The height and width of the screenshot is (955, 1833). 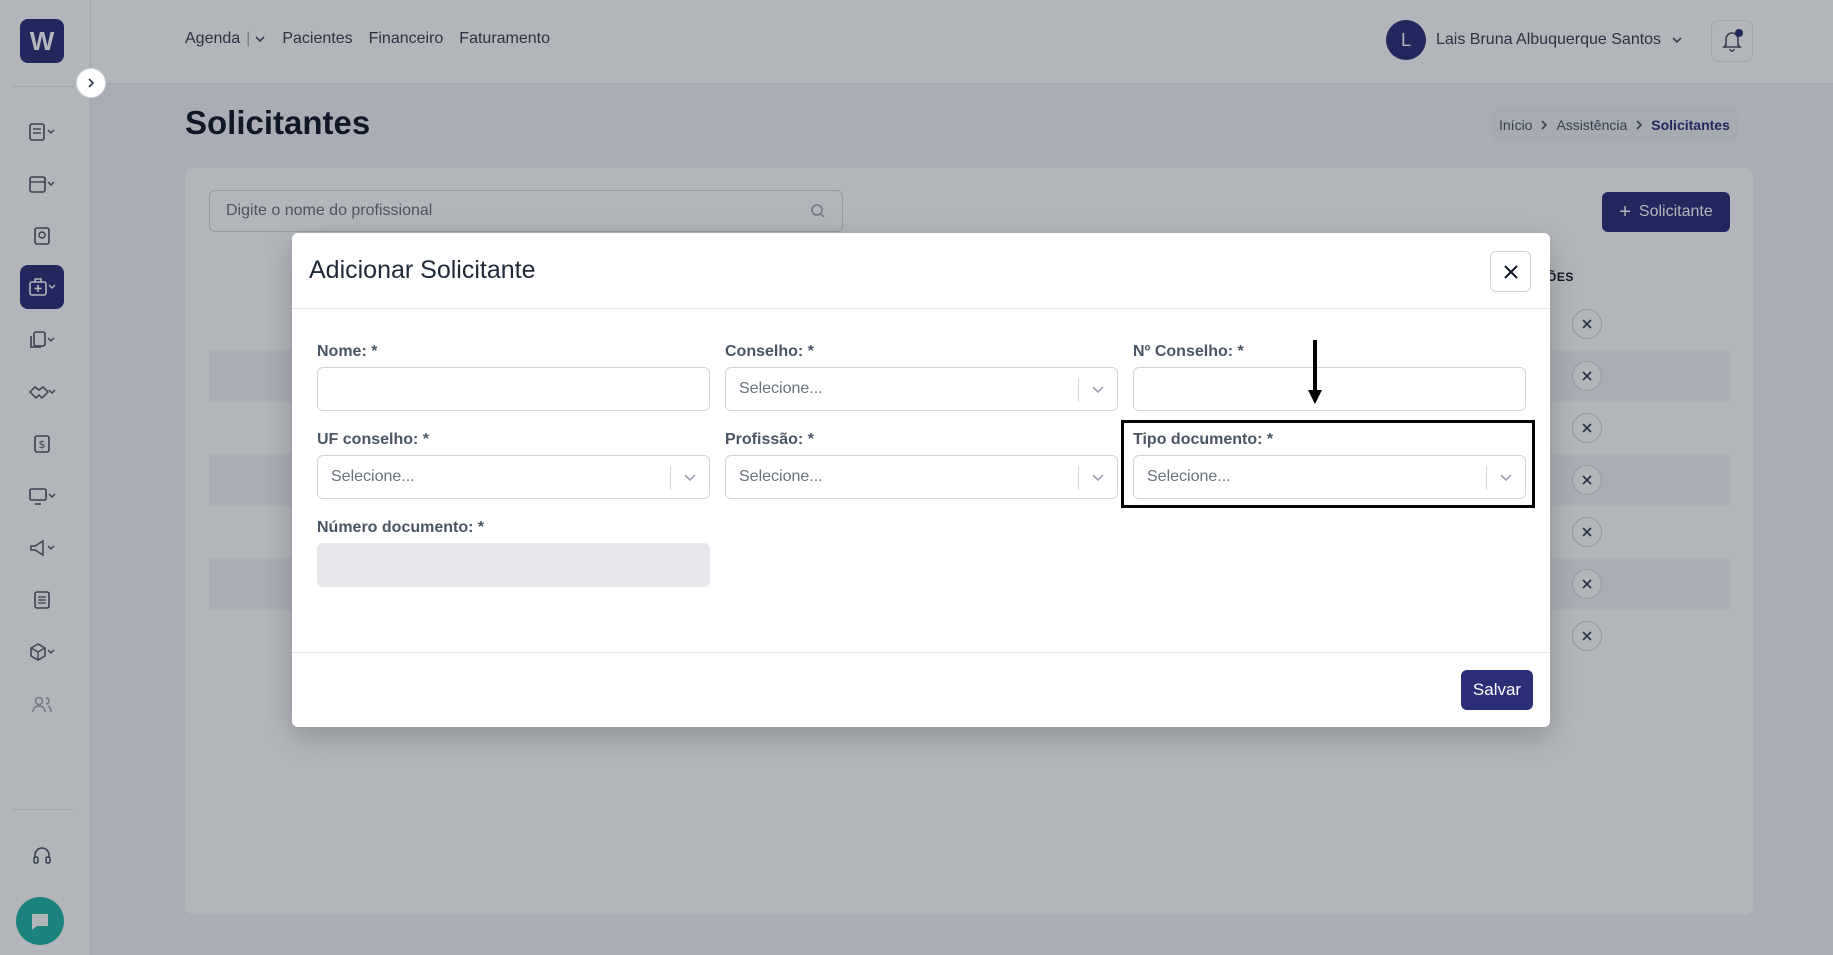 I want to click on modal-footer-divider, so click(x=921, y=652).